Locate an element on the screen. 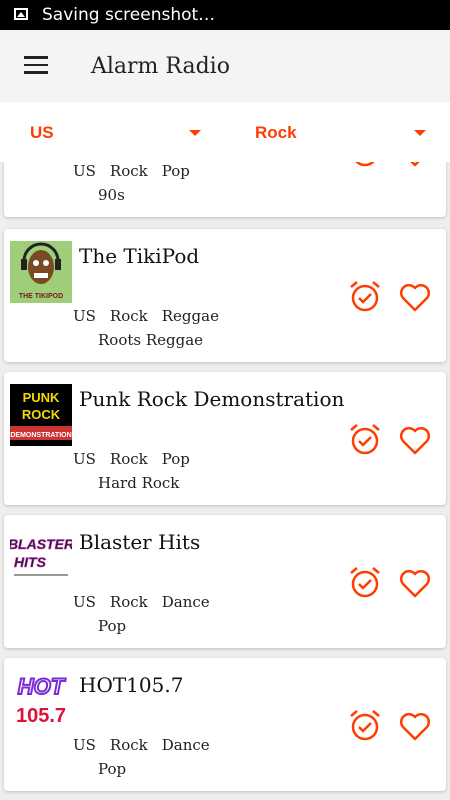 Image resolution: width=450 pixels, height=800 pixels. station-tags: US Rock Reggae is located at coordinates (146, 316).